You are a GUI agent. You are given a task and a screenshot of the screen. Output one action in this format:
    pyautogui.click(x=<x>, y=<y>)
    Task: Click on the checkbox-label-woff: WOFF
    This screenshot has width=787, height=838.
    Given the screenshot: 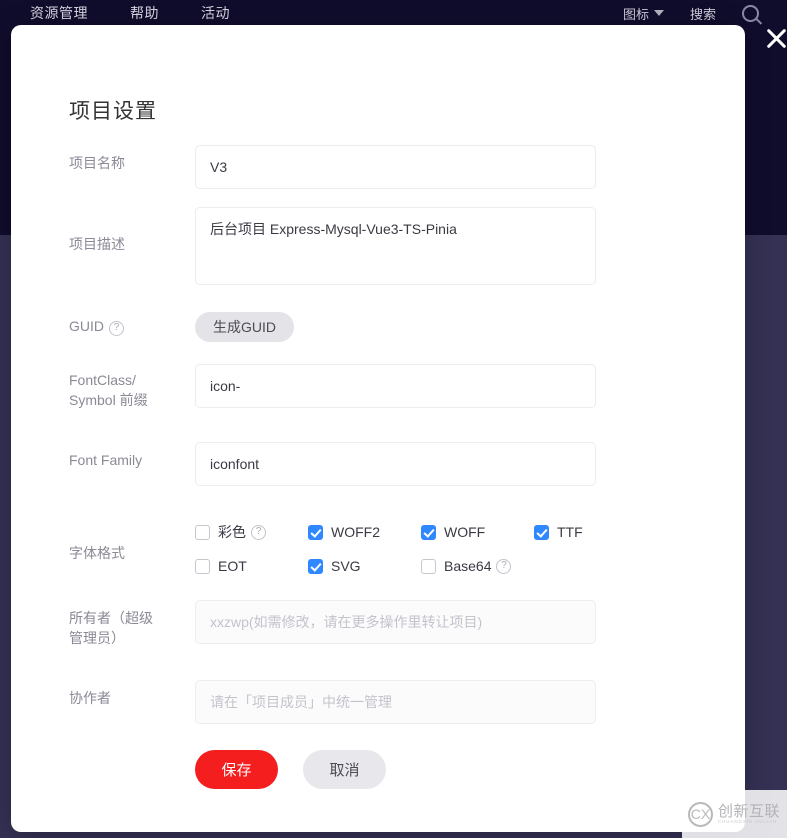 What is the action you would take?
    pyautogui.click(x=465, y=532)
    